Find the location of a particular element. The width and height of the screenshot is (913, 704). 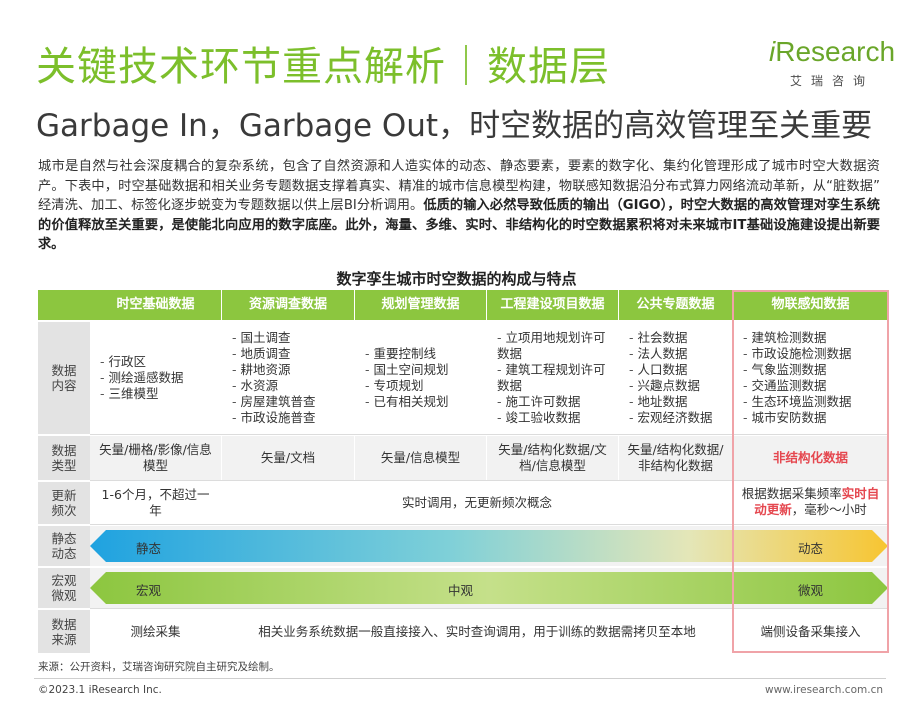

row-label-type: 数据类型 is located at coordinates (64, 458).